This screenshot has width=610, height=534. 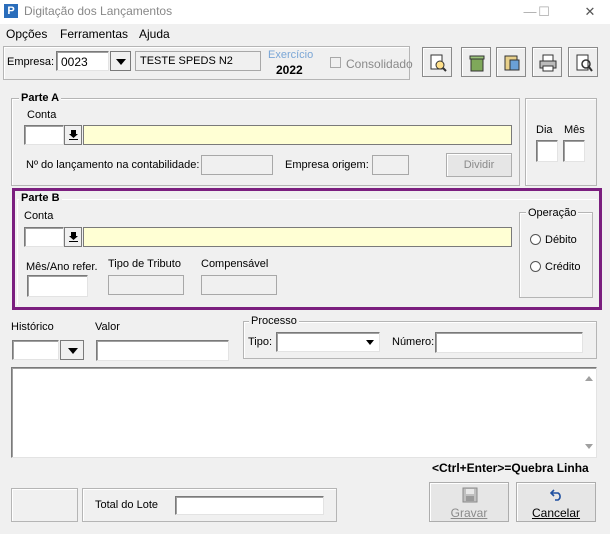 What do you see at coordinates (26, 34) in the screenshot?
I see `menu-opcoes: Opções` at bounding box center [26, 34].